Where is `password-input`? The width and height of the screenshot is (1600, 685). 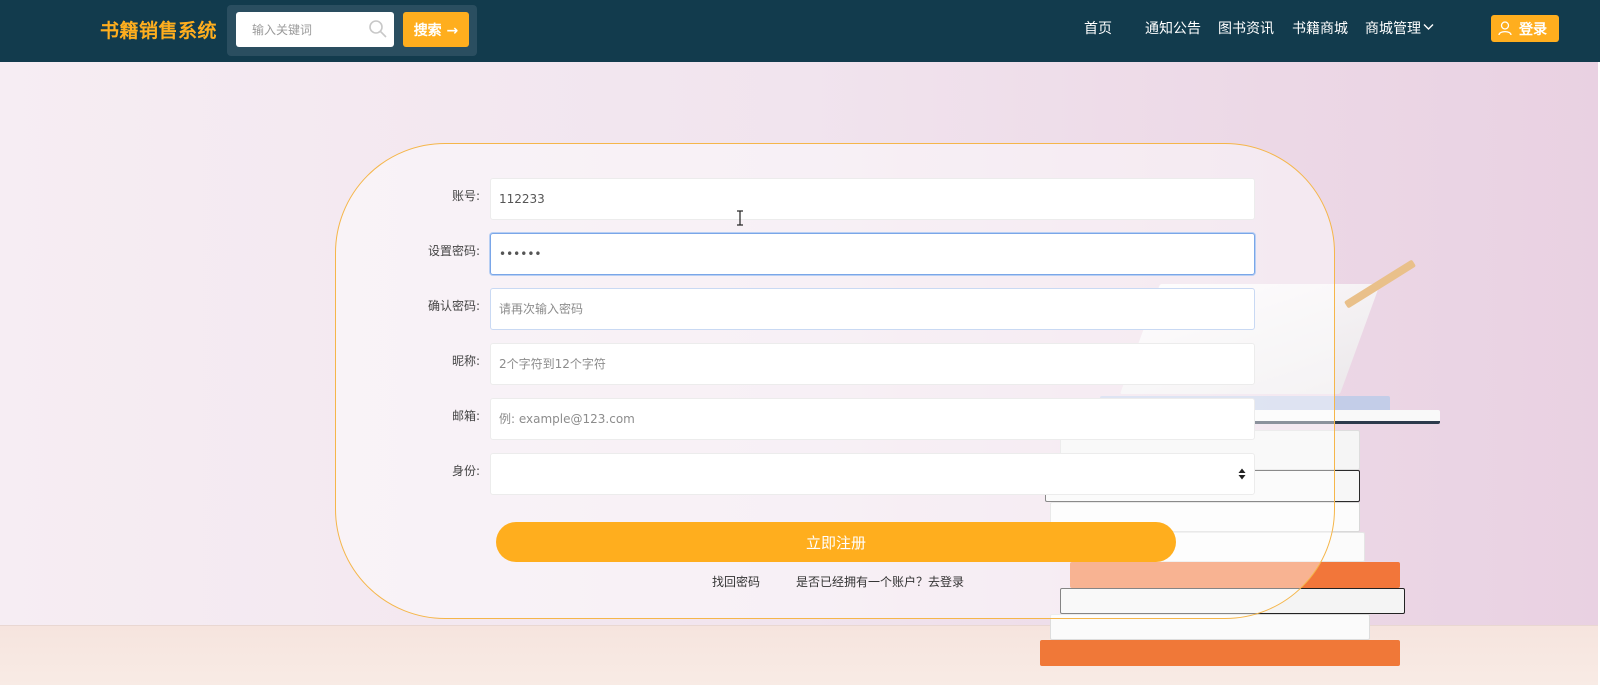 password-input is located at coordinates (872, 254).